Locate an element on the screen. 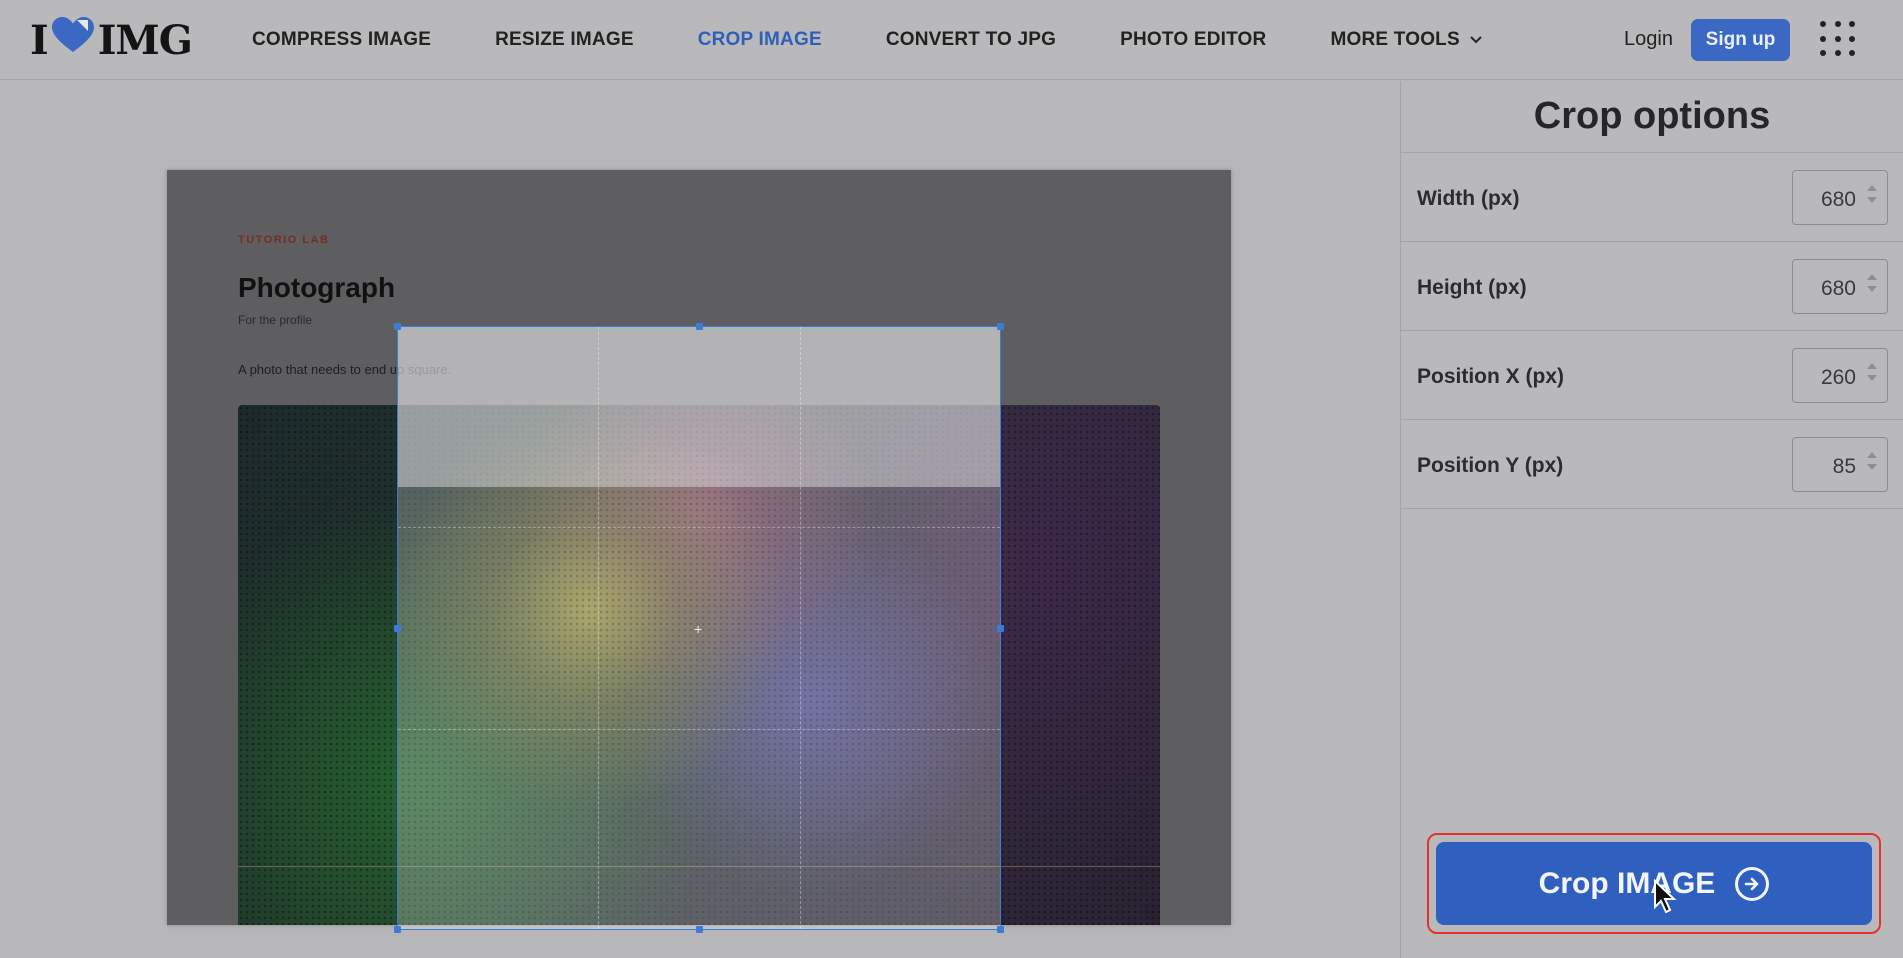 Image resolution: width=1903 pixels, height=958 pixels. nav-resize-image: RESIZE IMAGE is located at coordinates (564, 40).